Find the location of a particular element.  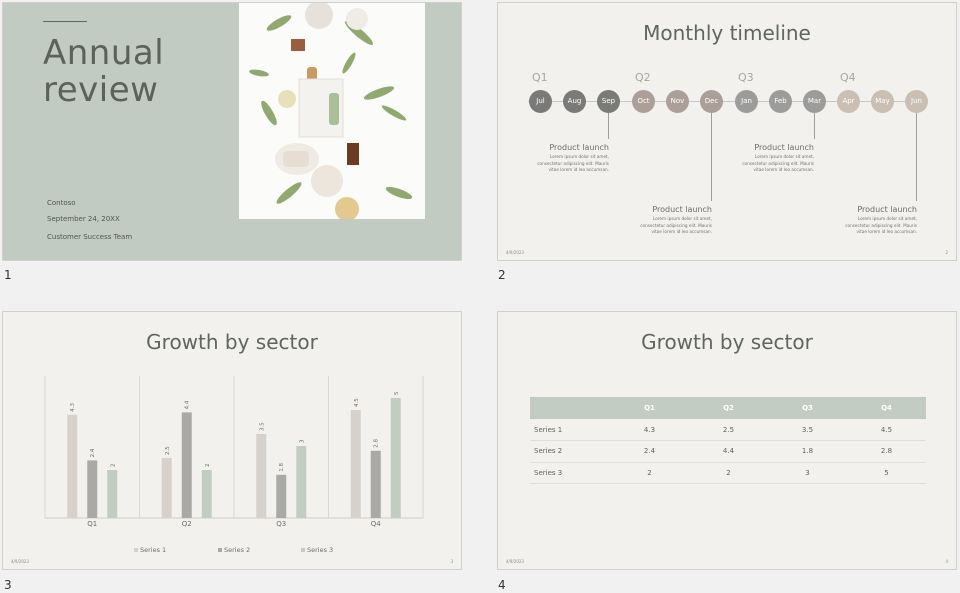

bar-series-3-q4 is located at coordinates (395, 458).